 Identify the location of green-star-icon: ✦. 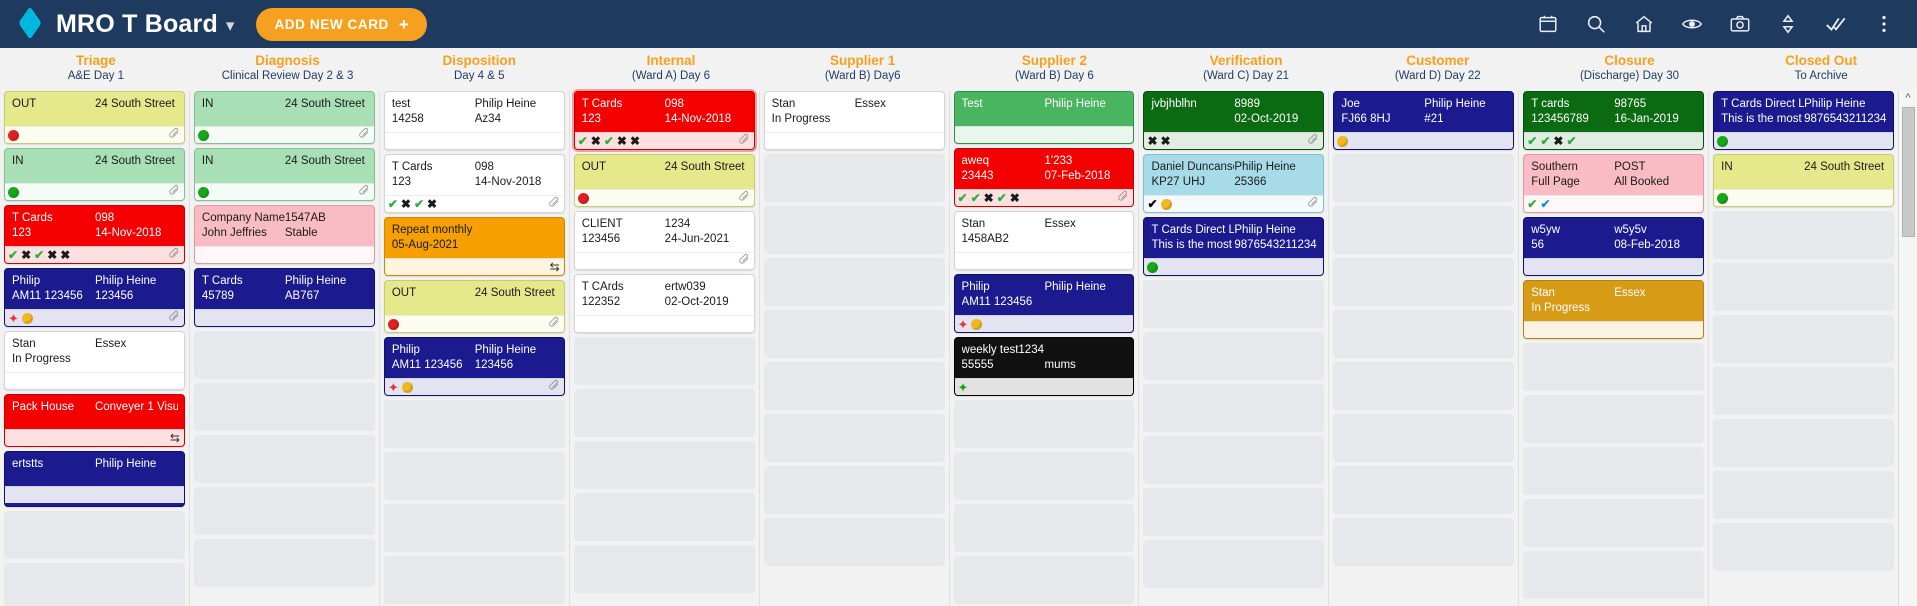
(963, 387).